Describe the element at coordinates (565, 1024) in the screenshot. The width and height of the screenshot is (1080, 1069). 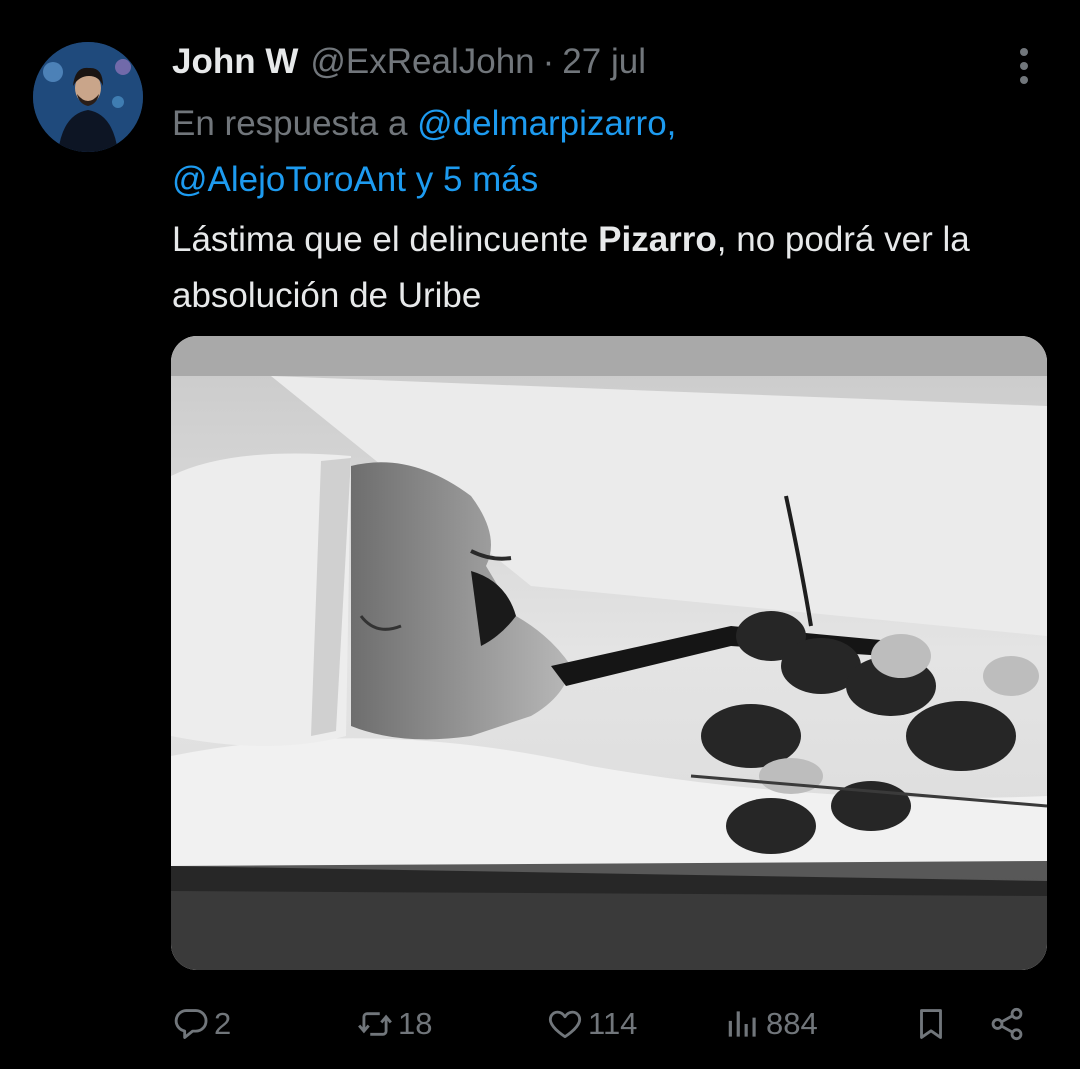
I see `heart-icon` at that location.